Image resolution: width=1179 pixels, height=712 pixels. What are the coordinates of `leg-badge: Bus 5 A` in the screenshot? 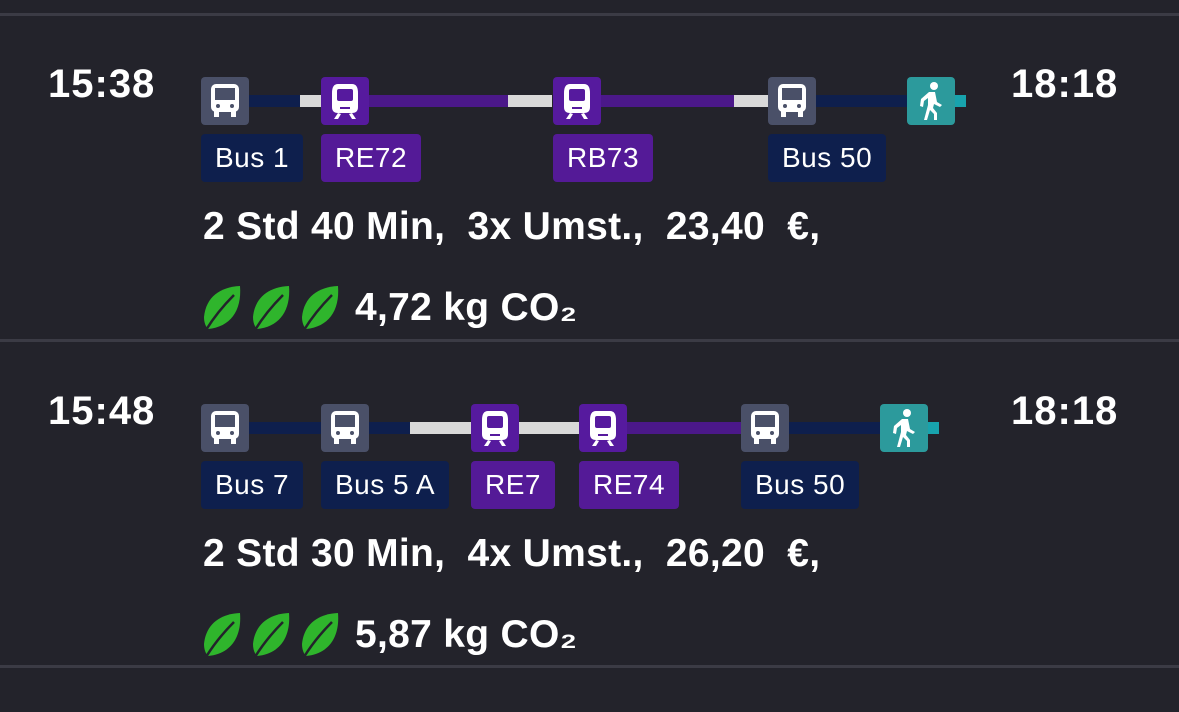 It's located at (385, 485).